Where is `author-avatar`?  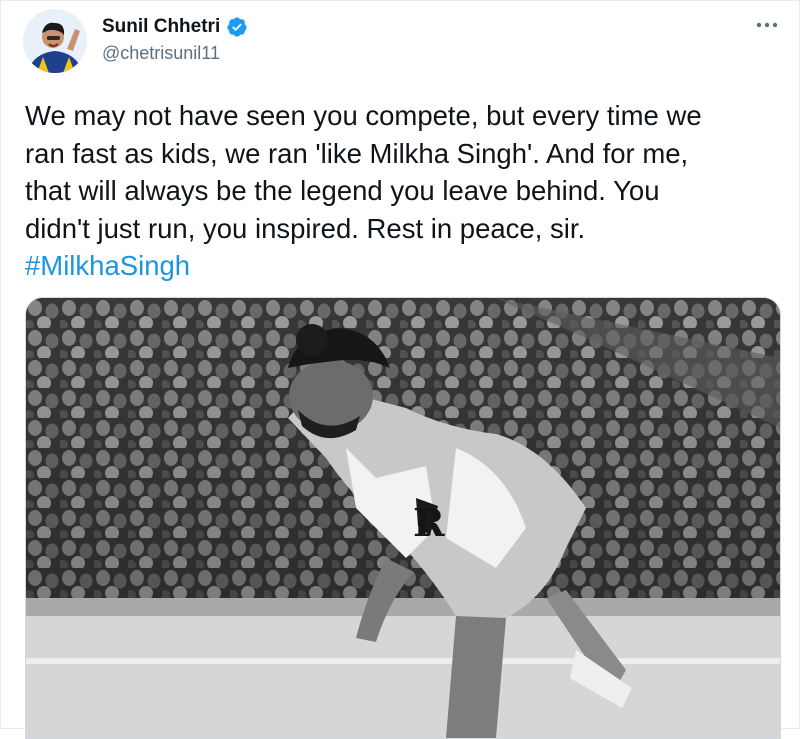
author-avatar is located at coordinates (55, 41).